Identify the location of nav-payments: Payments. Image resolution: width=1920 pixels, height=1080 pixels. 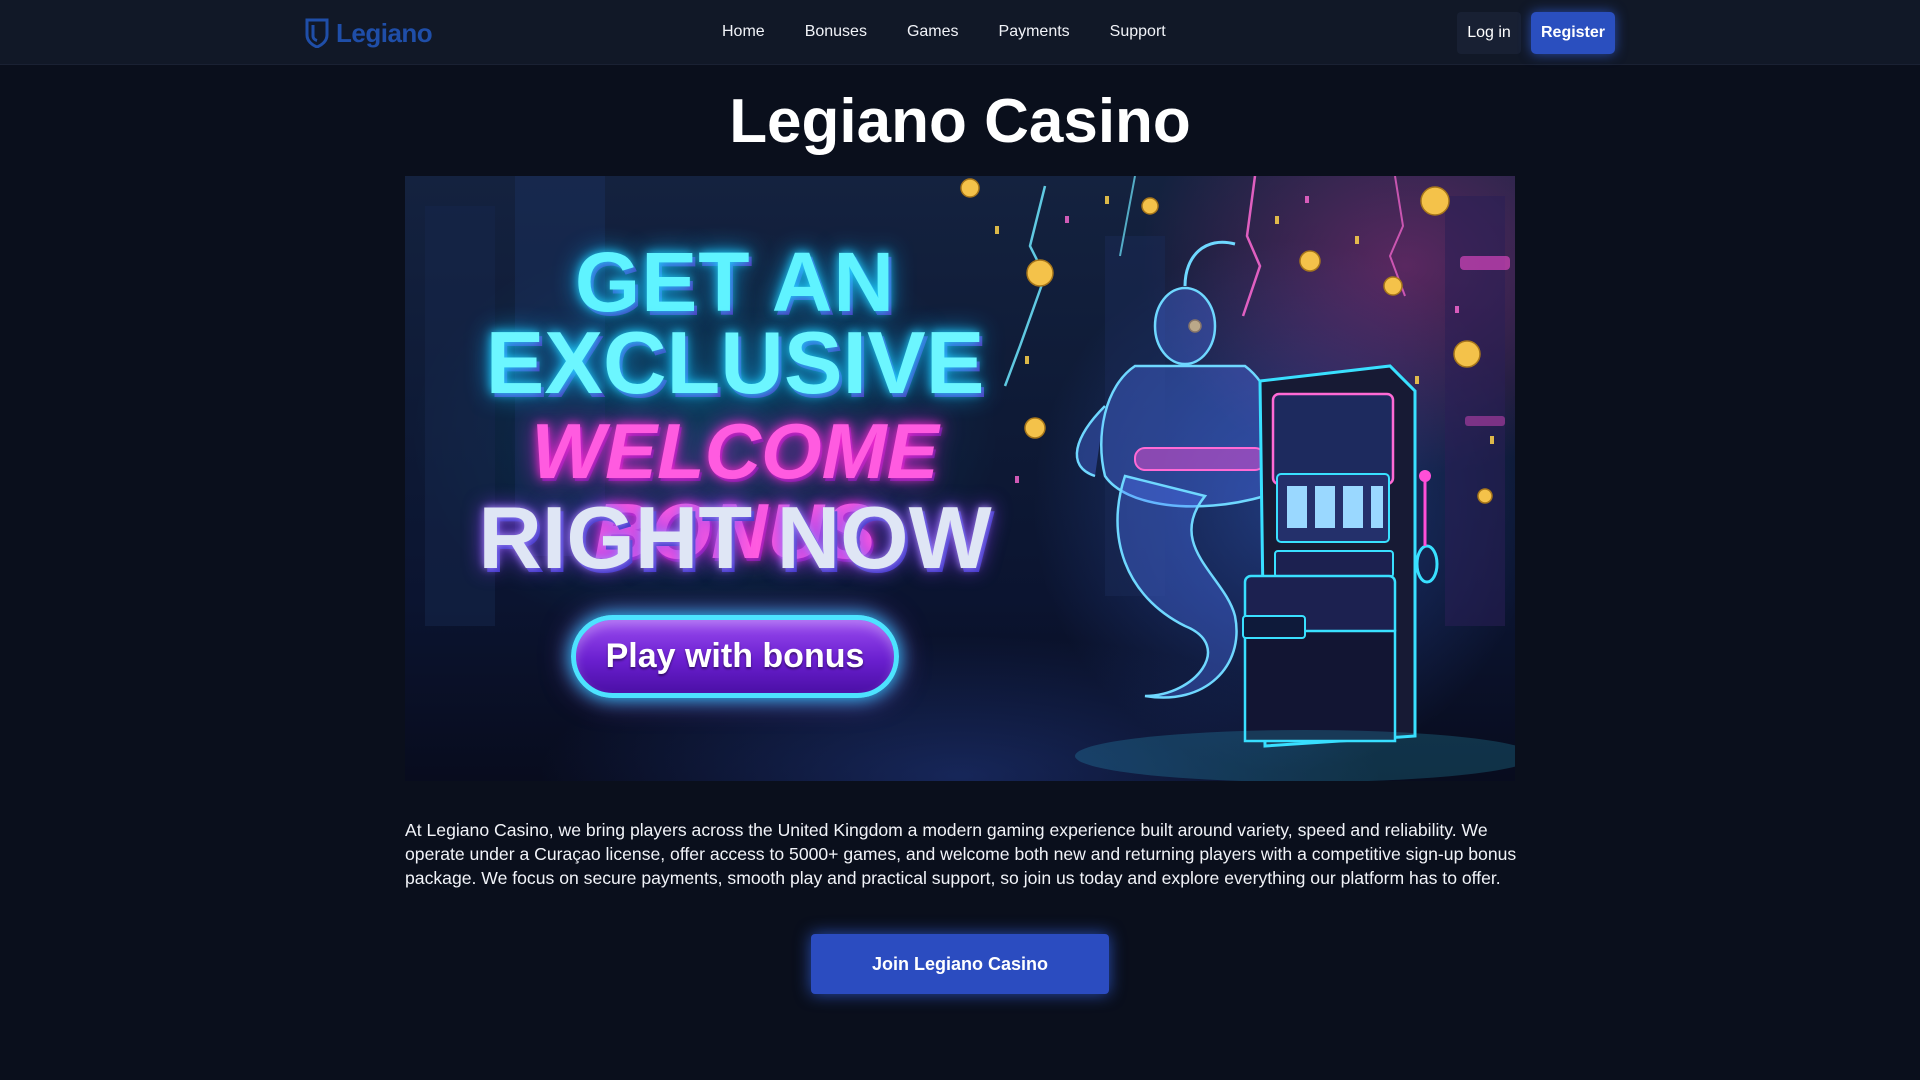
(1034, 32).